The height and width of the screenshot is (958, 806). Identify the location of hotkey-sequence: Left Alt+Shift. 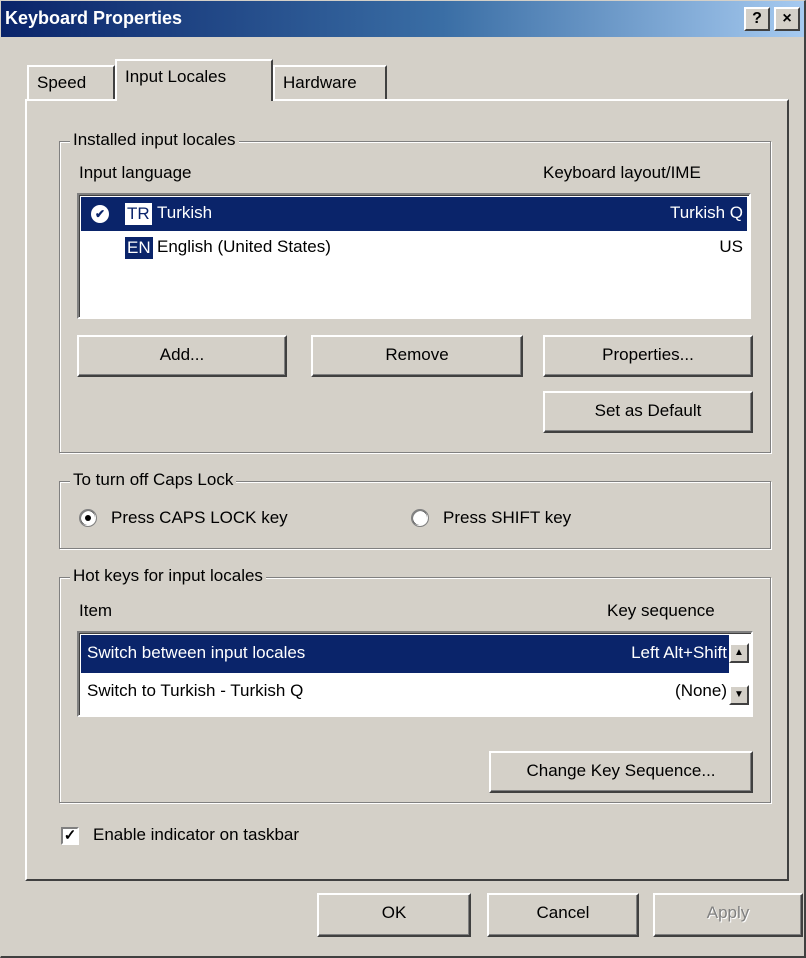
(679, 652).